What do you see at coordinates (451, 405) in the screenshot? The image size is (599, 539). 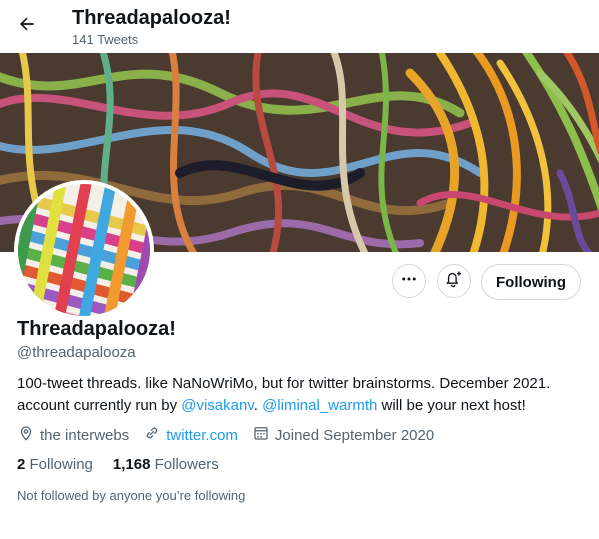 I see `bio-text: will be your next host!` at bounding box center [451, 405].